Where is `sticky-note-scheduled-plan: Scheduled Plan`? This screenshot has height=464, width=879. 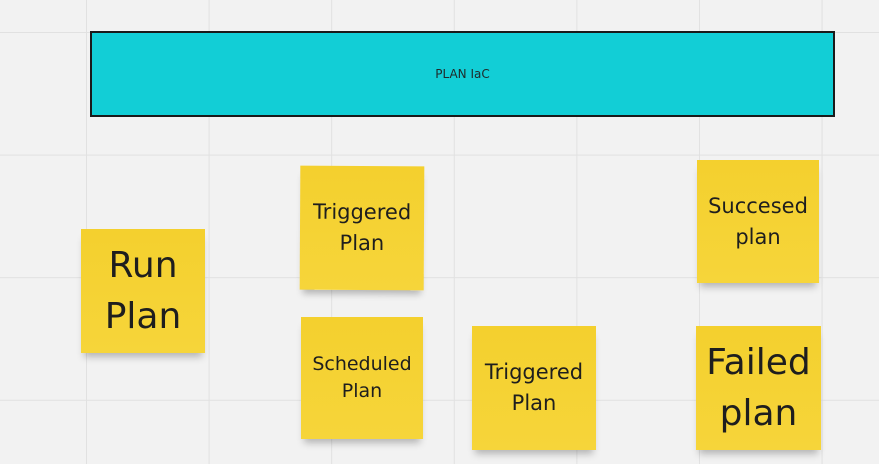 sticky-note-scheduled-plan: Scheduled Plan is located at coordinates (362, 378).